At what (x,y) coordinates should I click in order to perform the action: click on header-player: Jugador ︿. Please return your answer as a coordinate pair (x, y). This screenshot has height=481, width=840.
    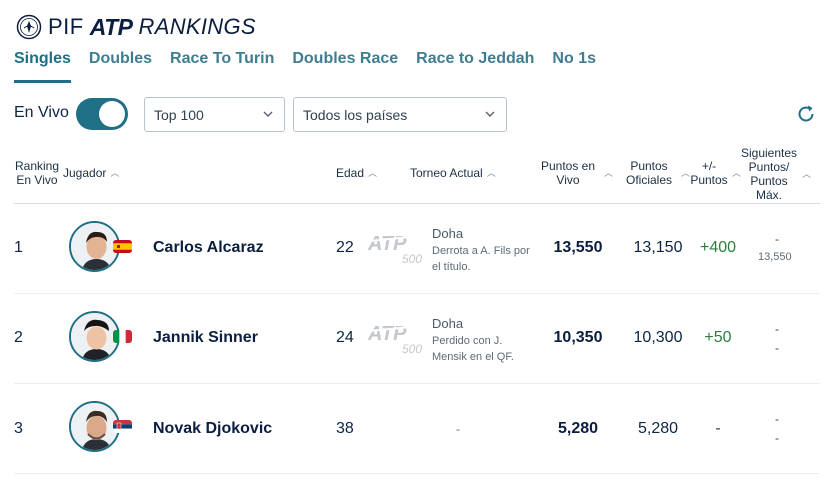
    Looking at the image, I should click on (91, 173).